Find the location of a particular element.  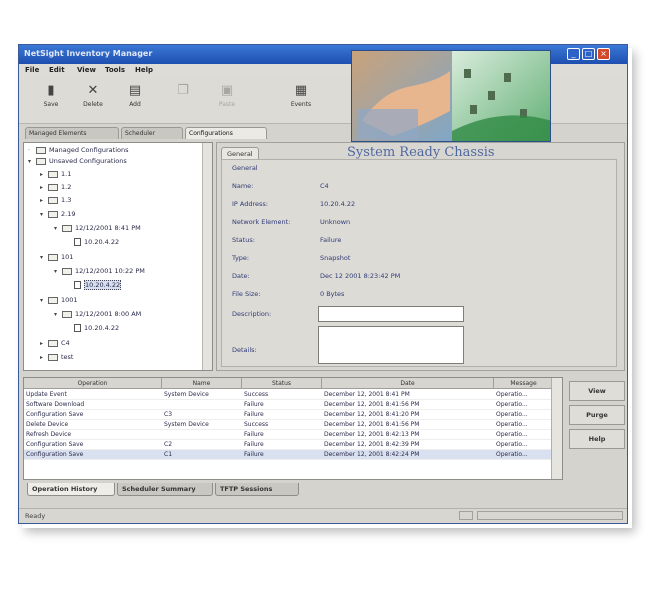

column-header-name: Name is located at coordinates (202, 383).